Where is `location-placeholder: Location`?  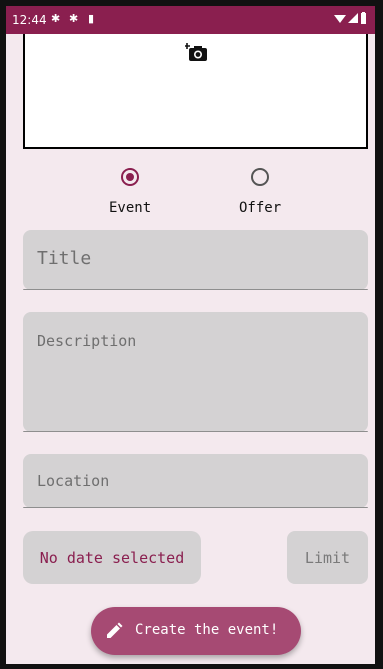
location-placeholder: Location is located at coordinates (73, 481).